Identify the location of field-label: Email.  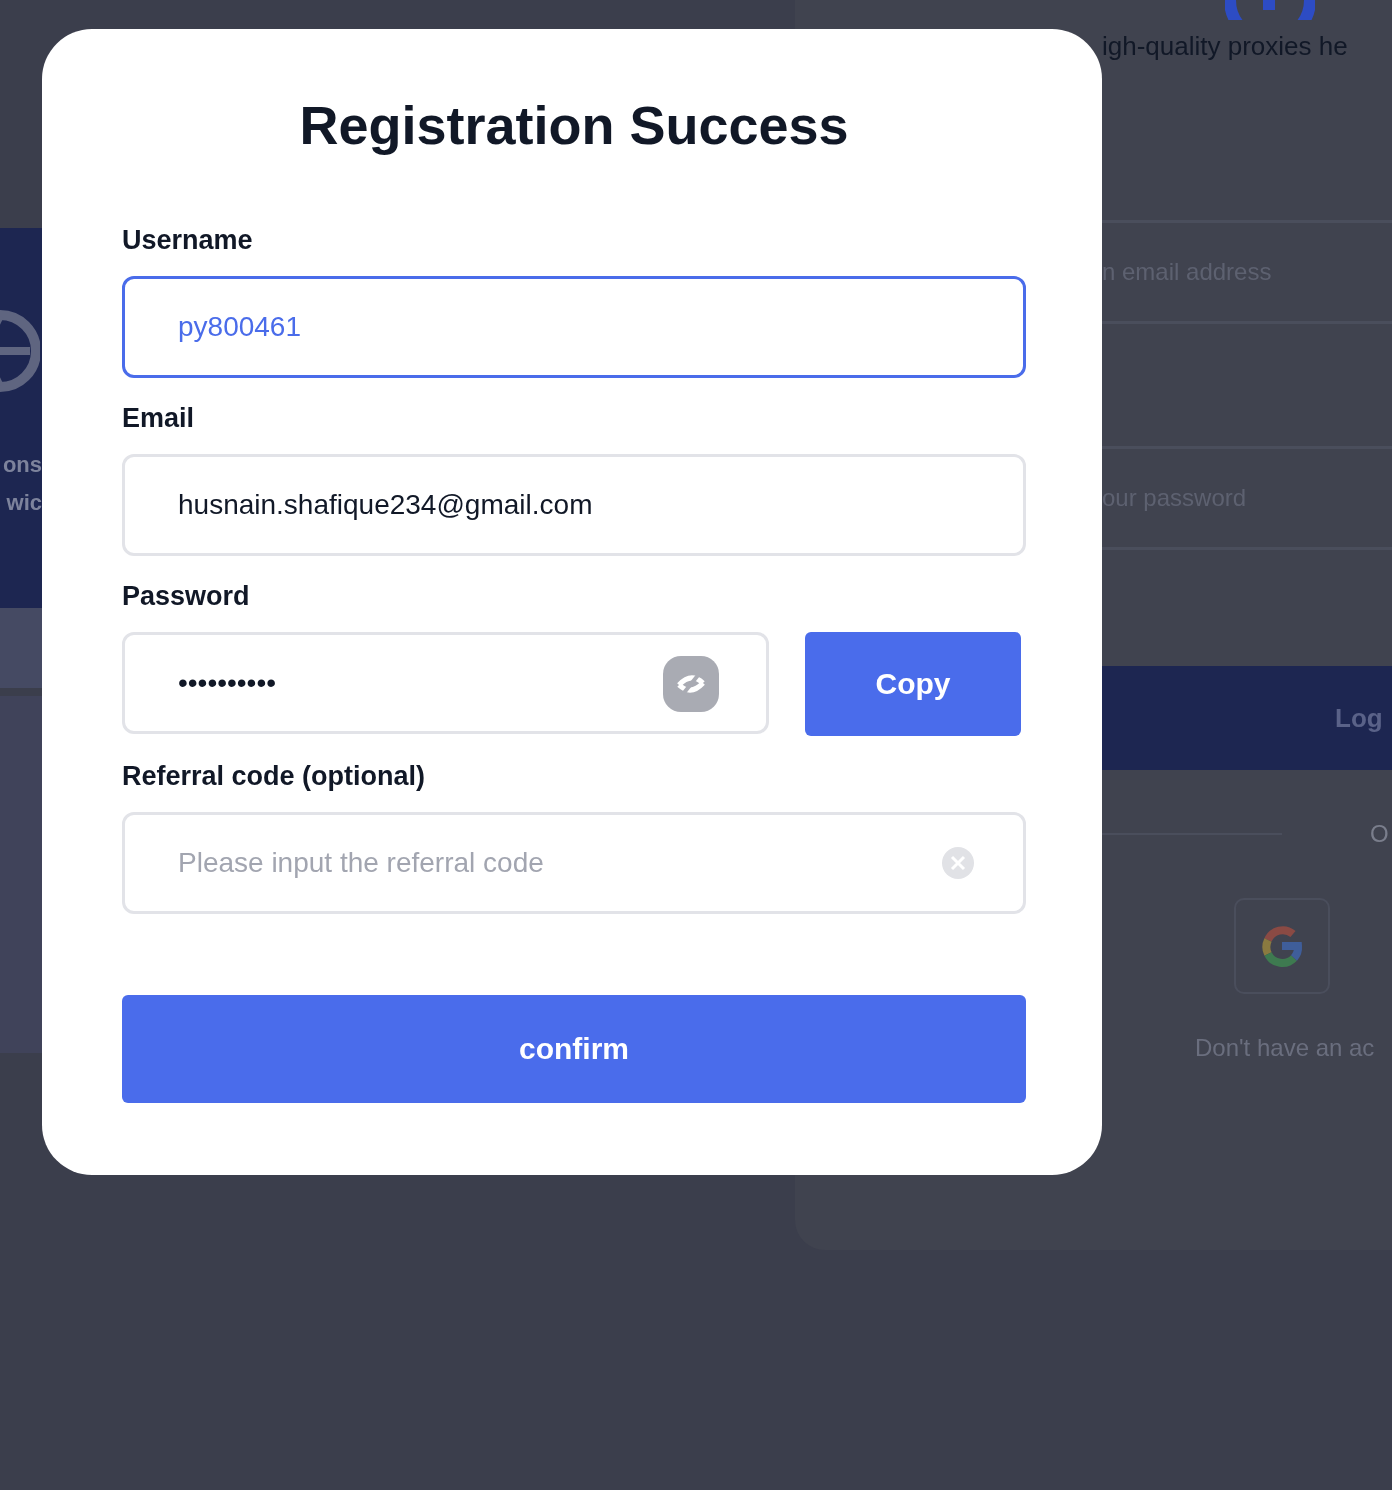
(159, 418).